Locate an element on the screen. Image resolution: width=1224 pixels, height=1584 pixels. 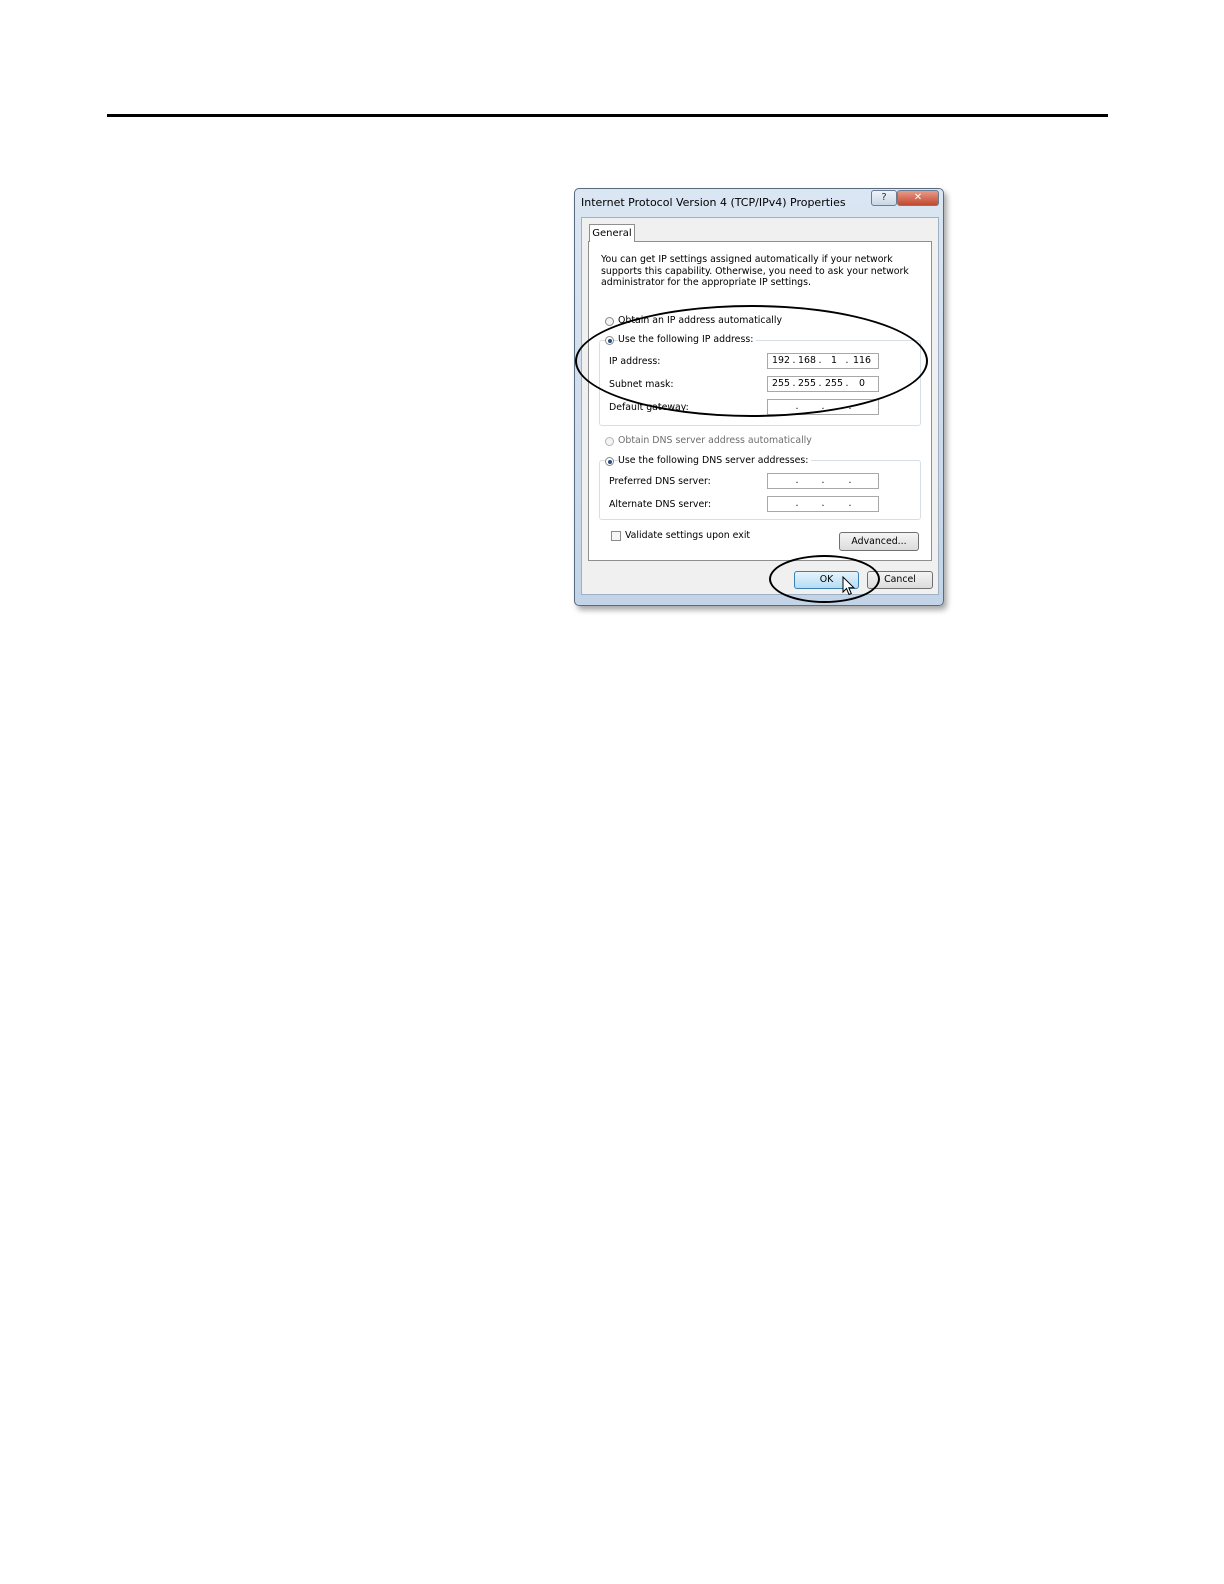
ip-address-label: IP address: is located at coordinates (635, 361).